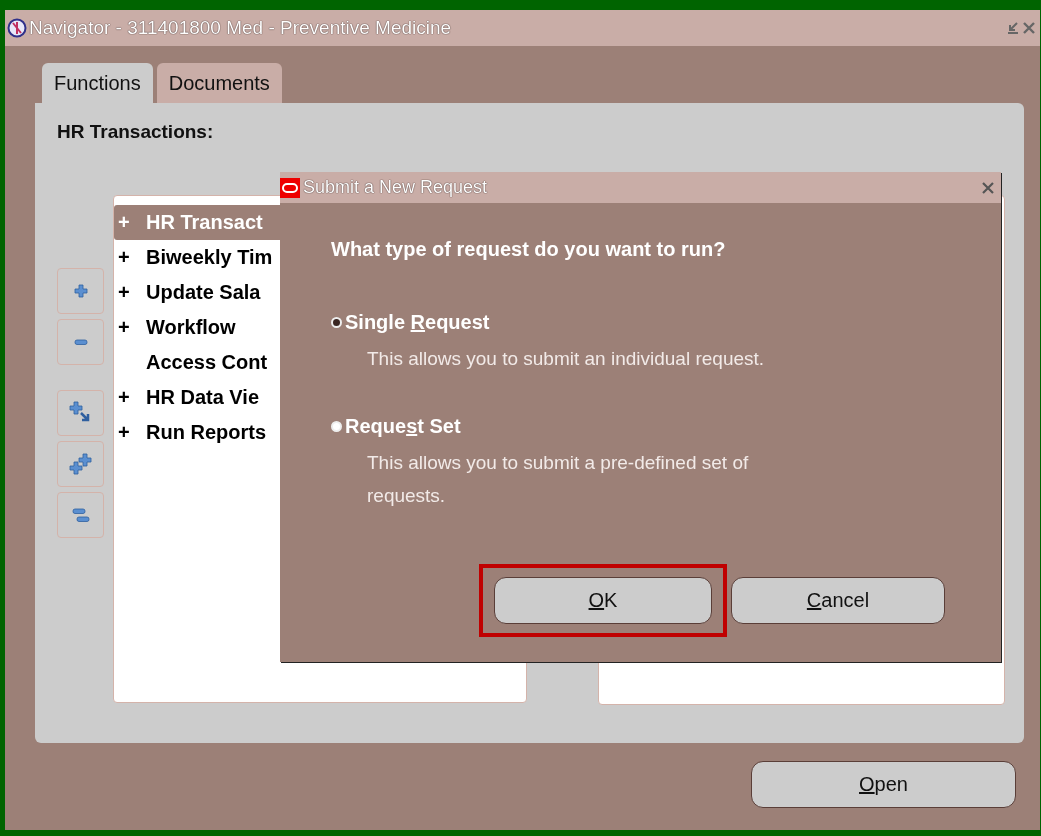  I want to click on double-plus-icon, so click(80, 464).